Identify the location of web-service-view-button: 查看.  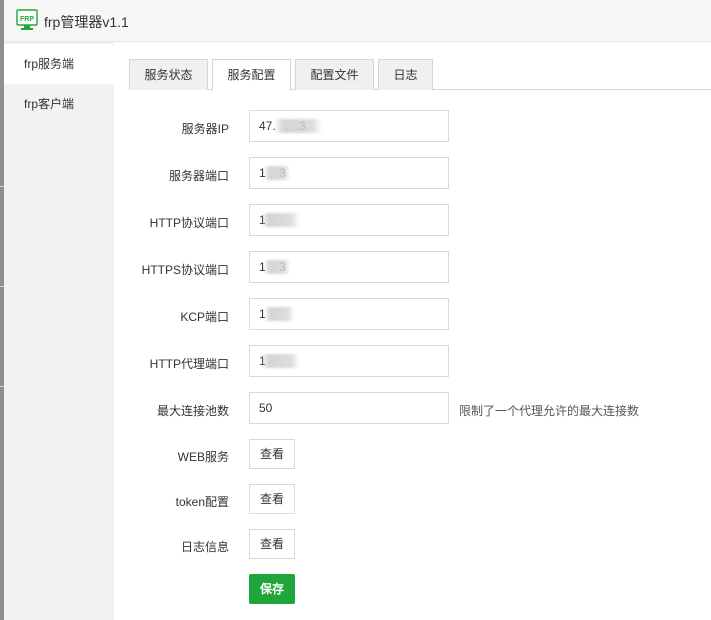
(272, 454).